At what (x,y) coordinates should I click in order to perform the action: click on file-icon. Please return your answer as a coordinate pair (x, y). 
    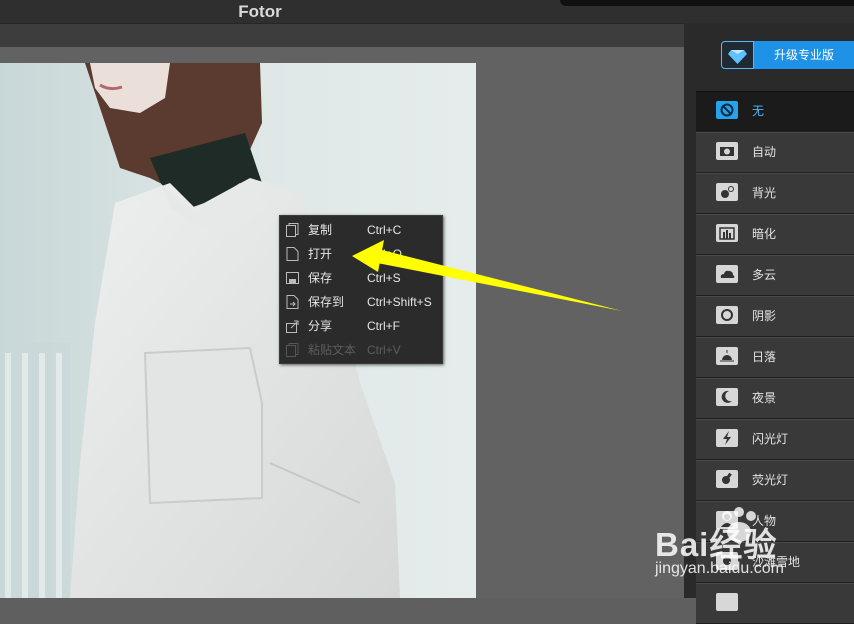
    Looking at the image, I should click on (292, 254).